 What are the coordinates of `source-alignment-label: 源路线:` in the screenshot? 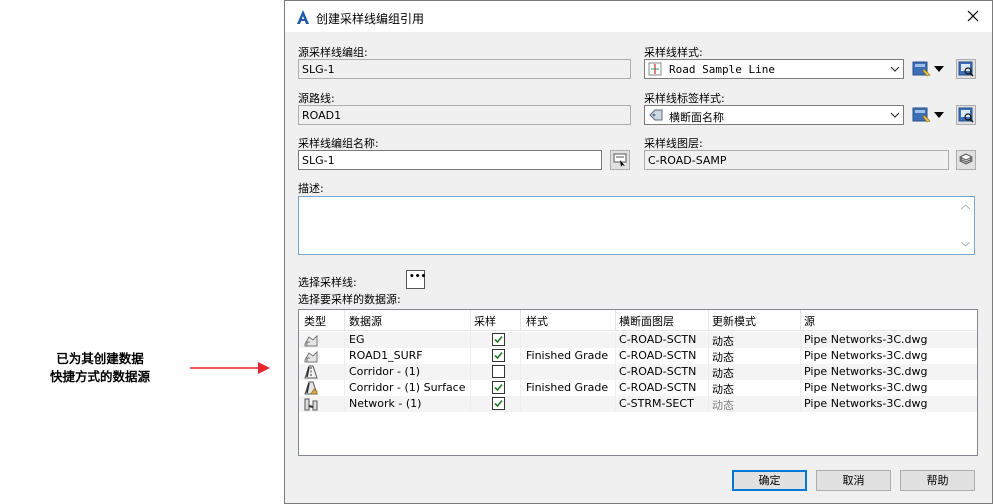 It's located at (316, 98).